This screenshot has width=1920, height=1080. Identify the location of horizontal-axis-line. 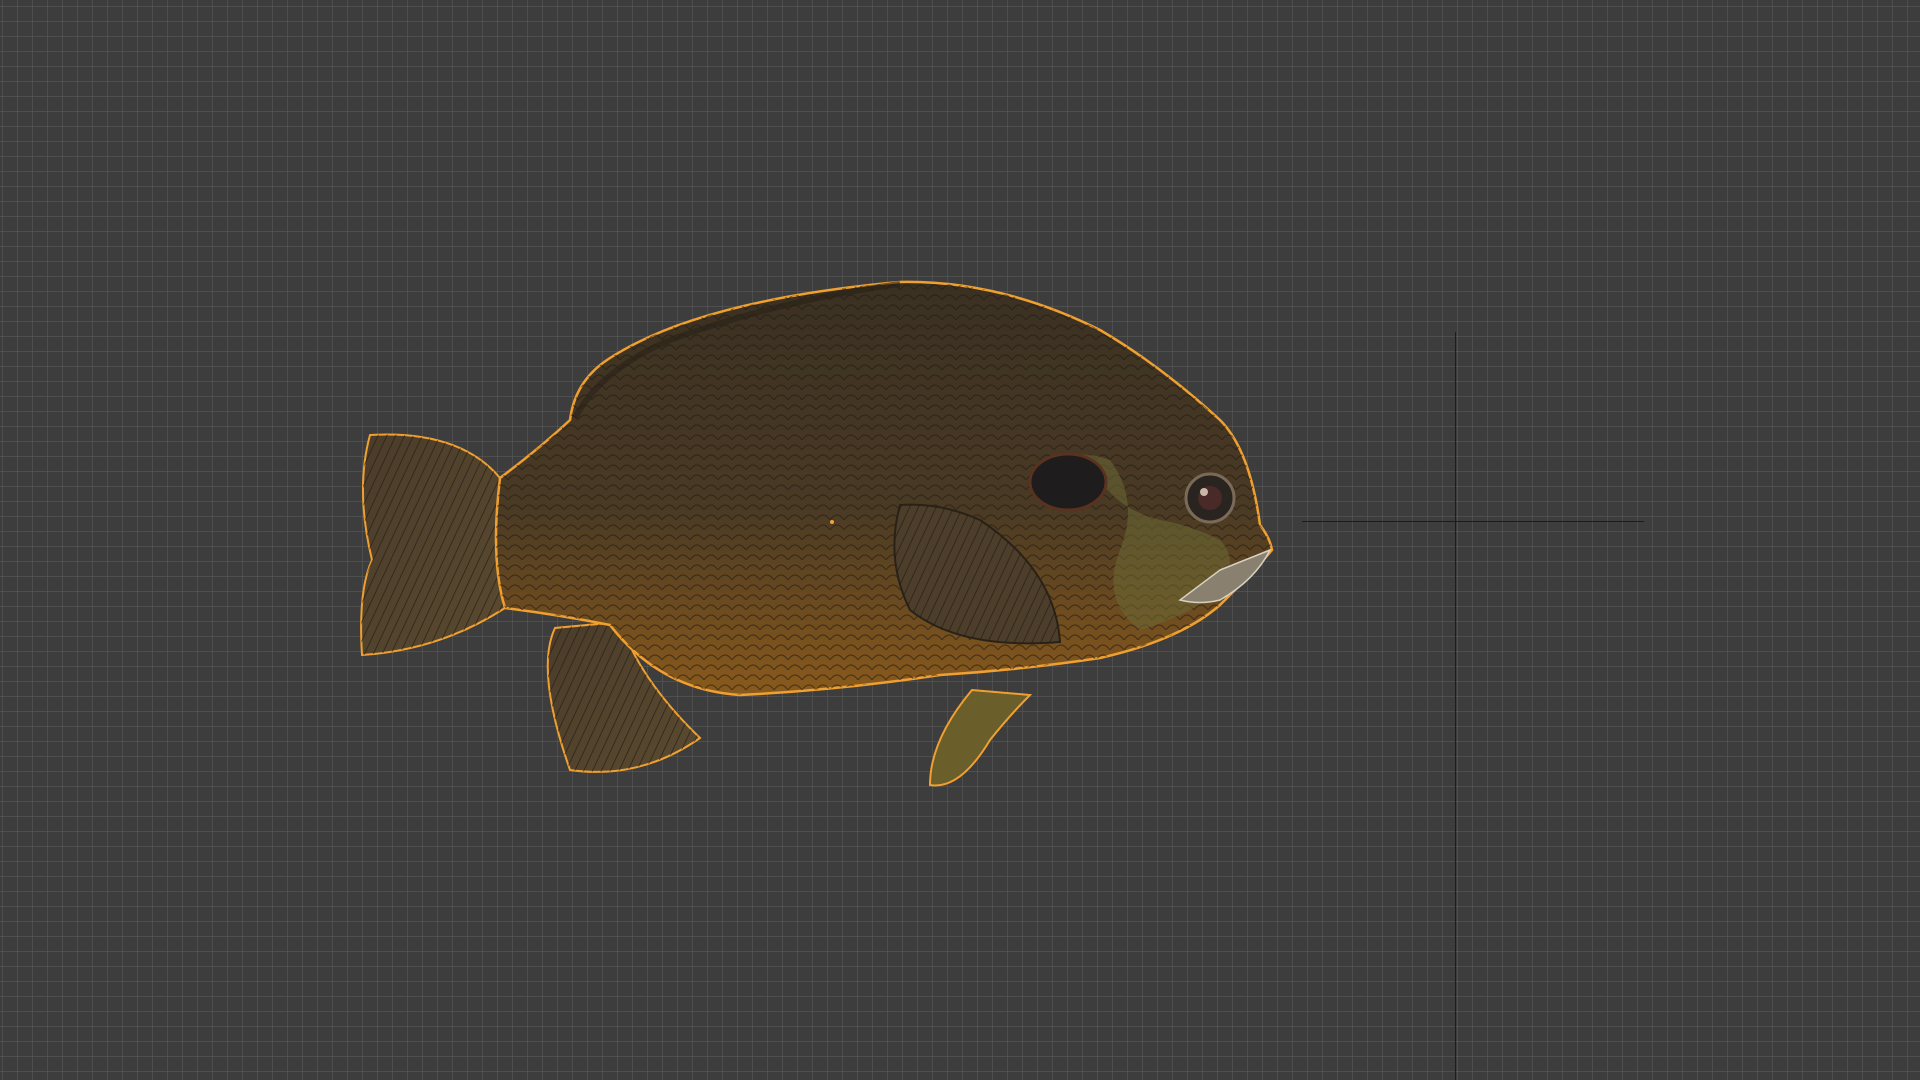
(1473, 521).